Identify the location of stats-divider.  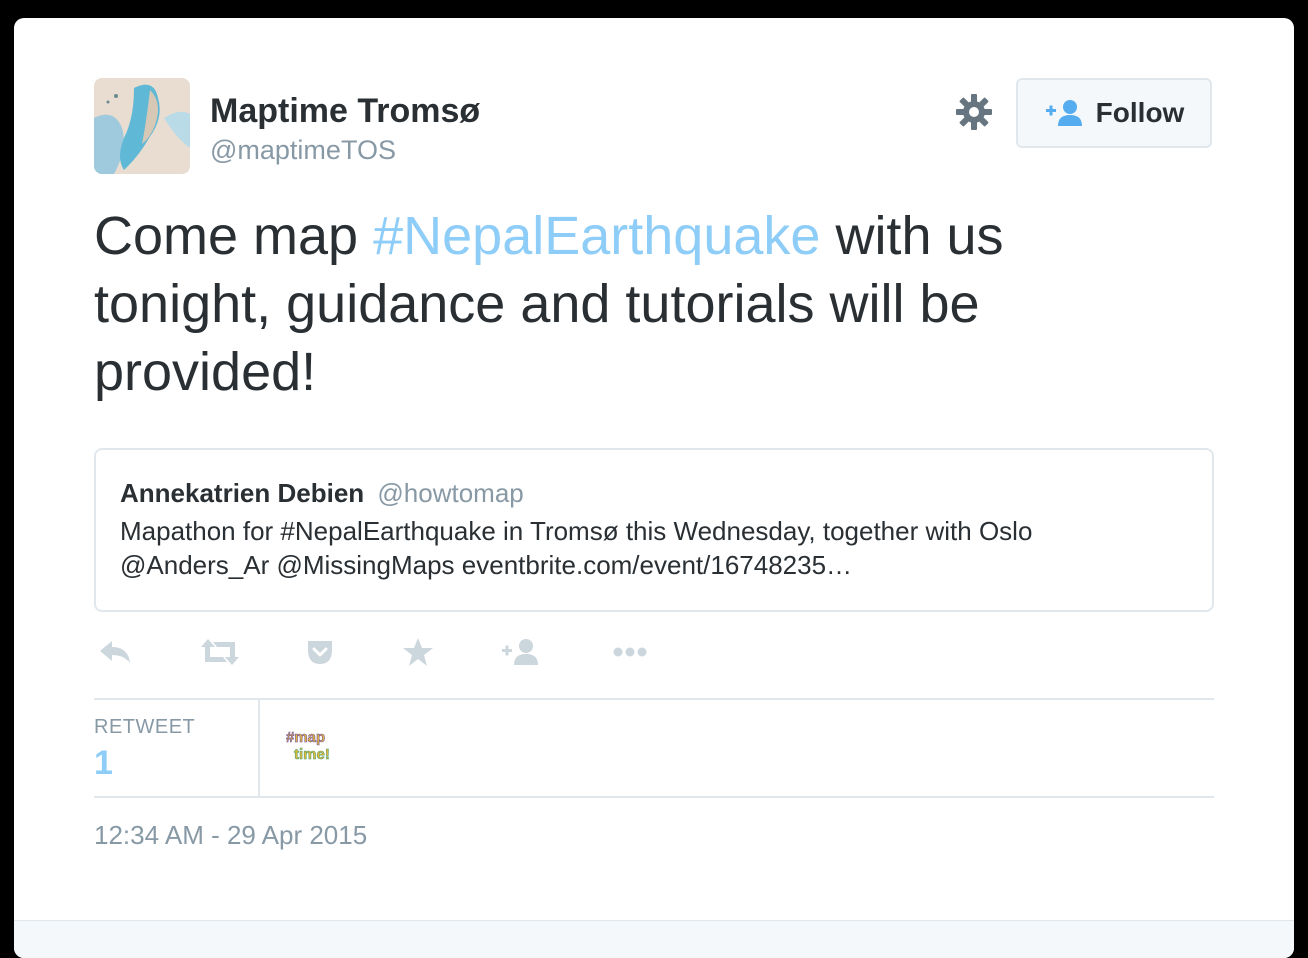
(259, 748).